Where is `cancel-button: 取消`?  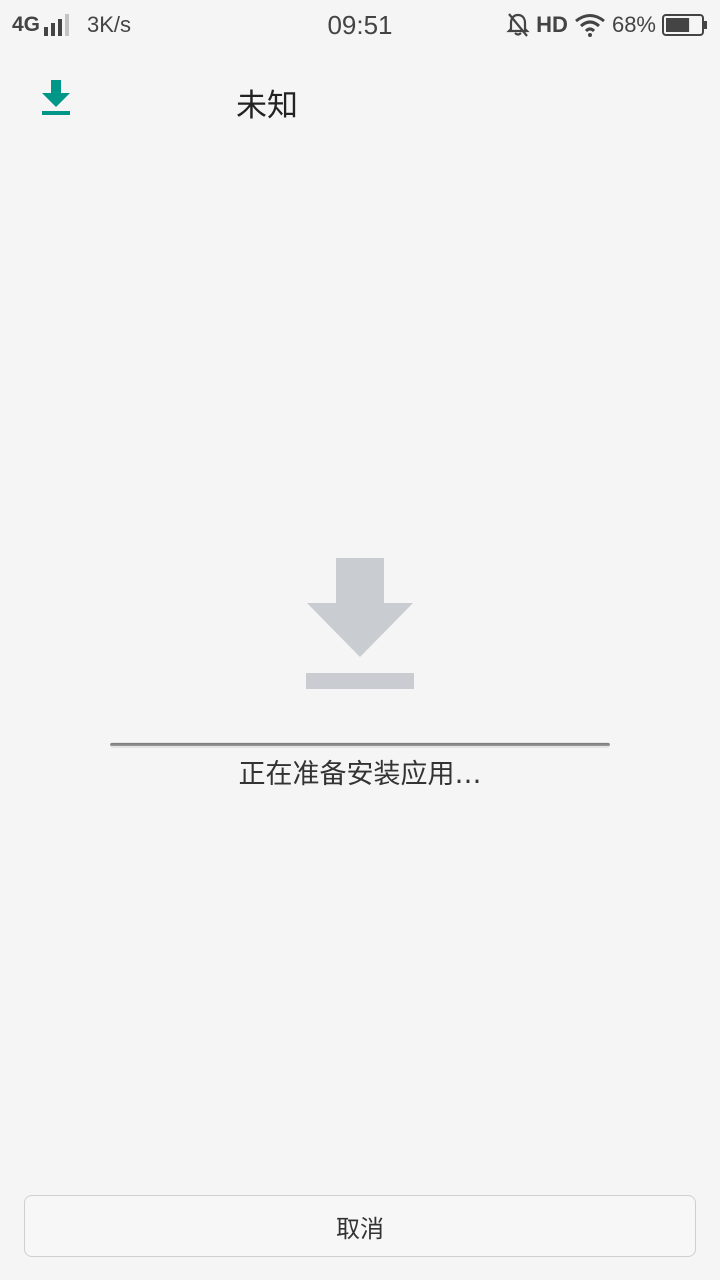
cancel-button: 取消 is located at coordinates (360, 1226).